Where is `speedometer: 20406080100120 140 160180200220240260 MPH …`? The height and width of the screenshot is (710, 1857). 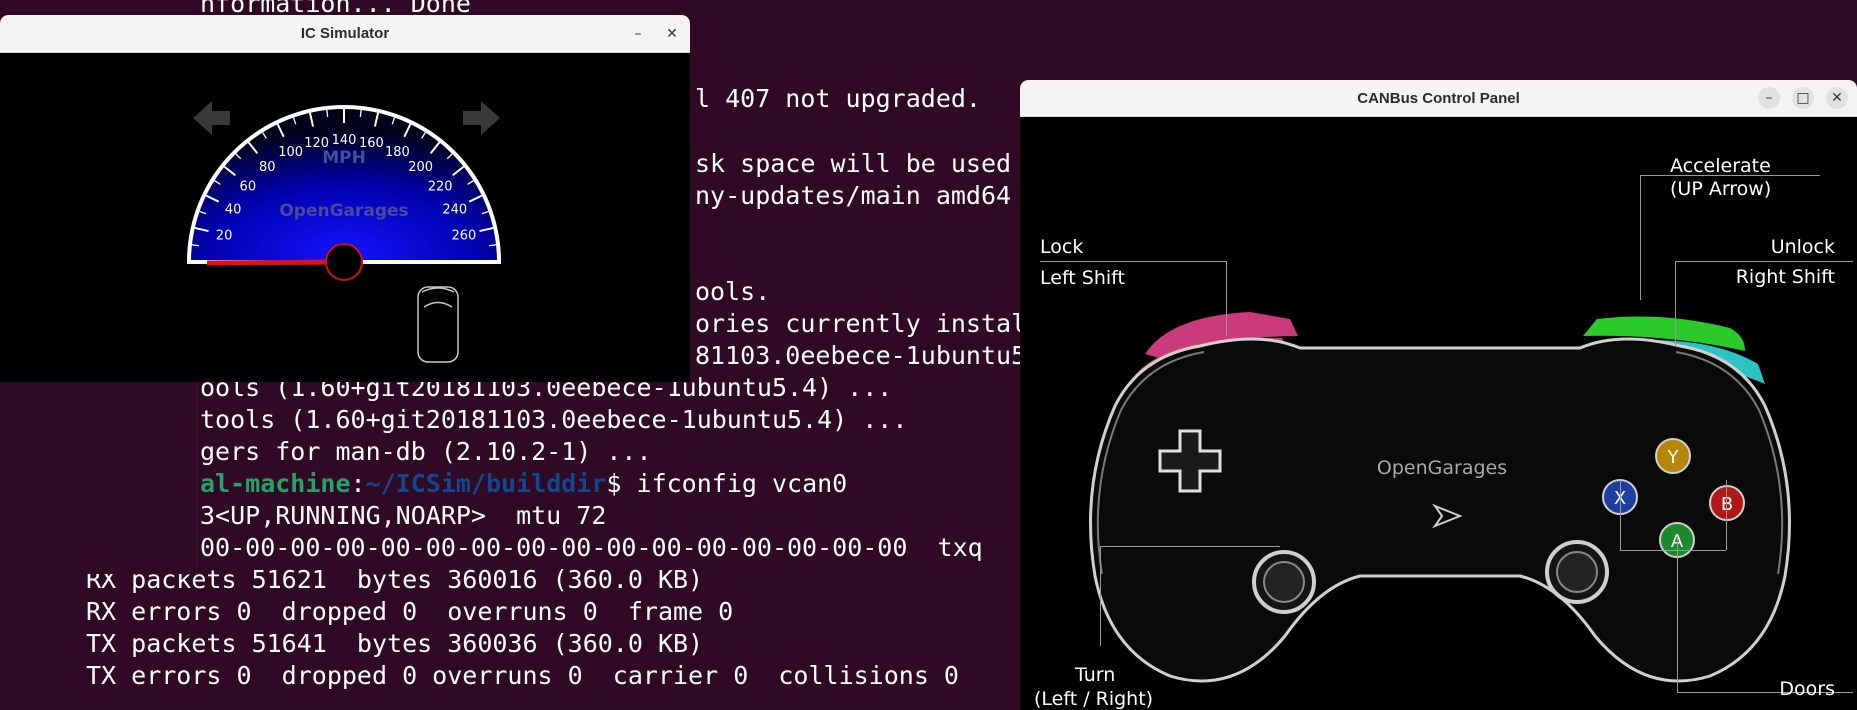 speedometer: 20406080100120 140 160180200220240260 MPH … is located at coordinates (344, 193).